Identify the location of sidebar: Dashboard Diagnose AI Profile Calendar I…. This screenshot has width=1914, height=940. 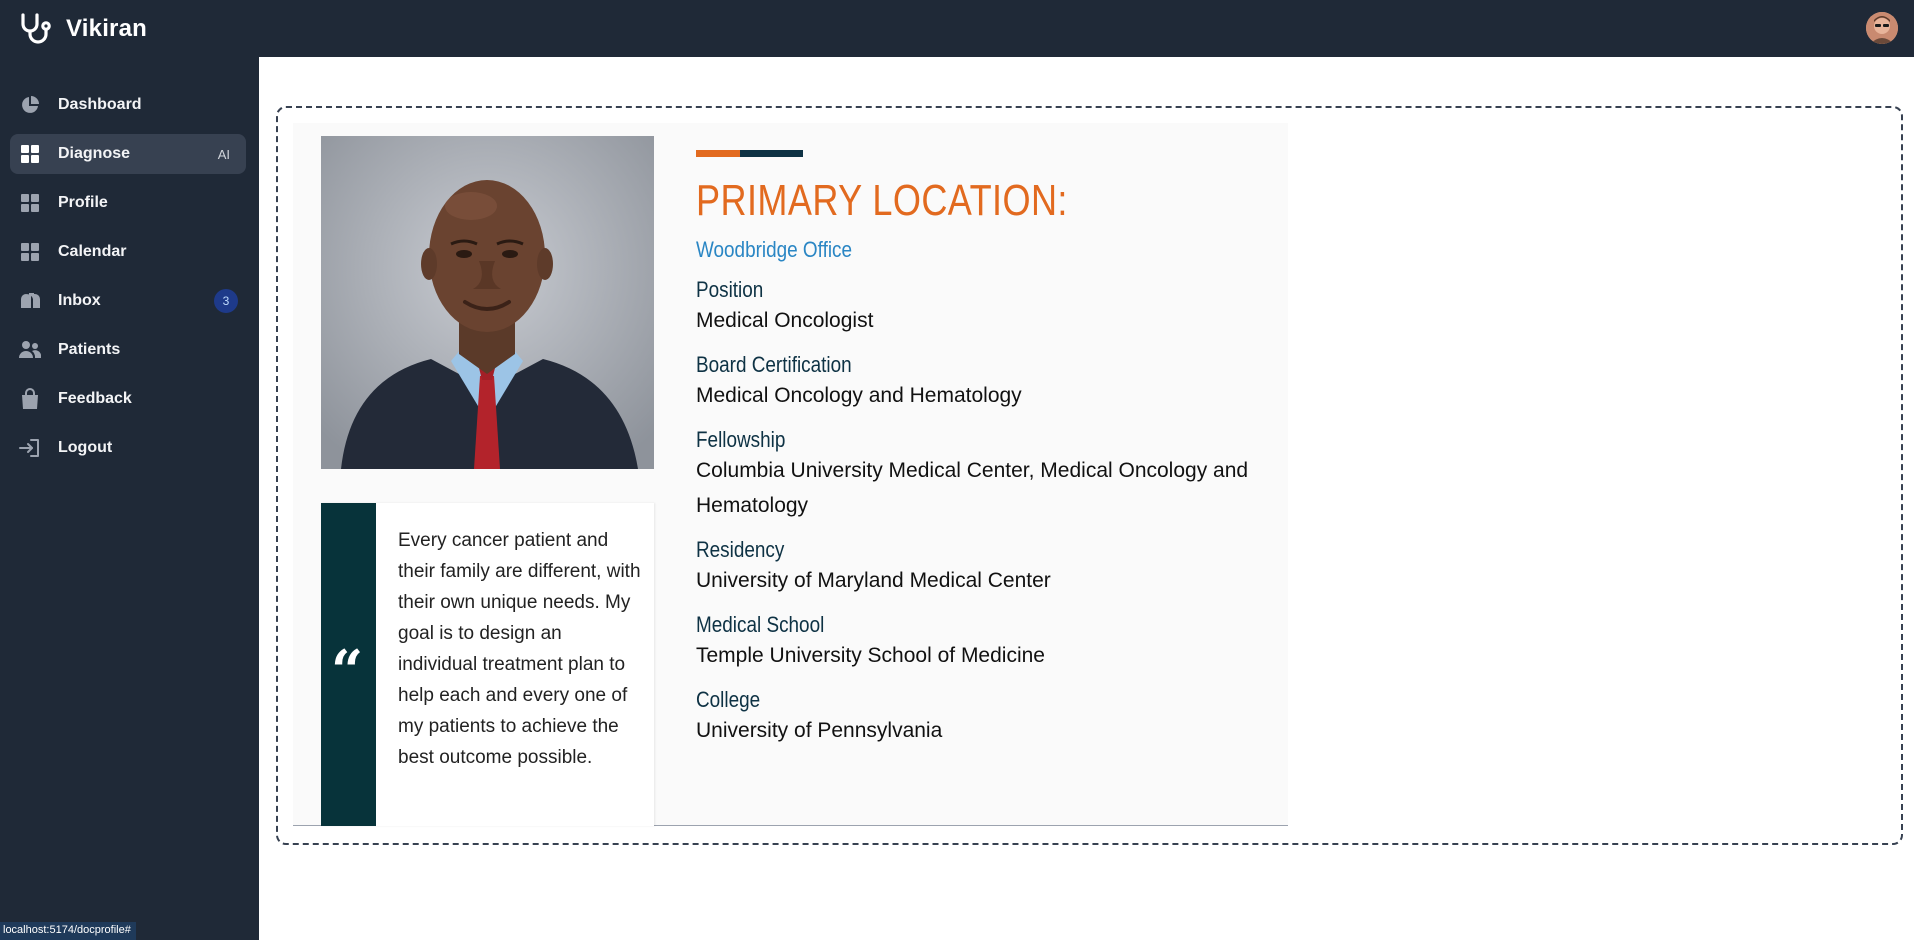
(129, 498).